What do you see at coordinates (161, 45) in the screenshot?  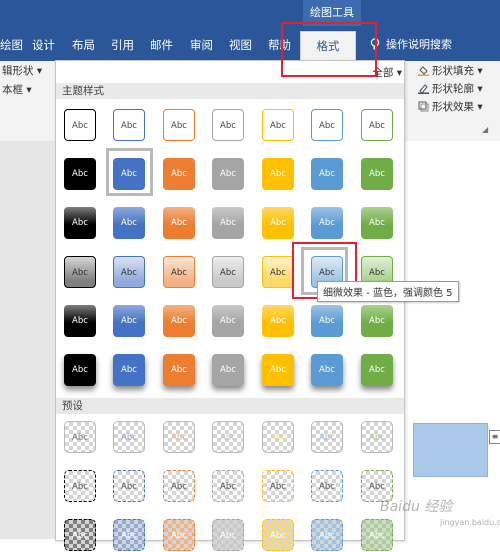 I see `tab-mailings: 邮件` at bounding box center [161, 45].